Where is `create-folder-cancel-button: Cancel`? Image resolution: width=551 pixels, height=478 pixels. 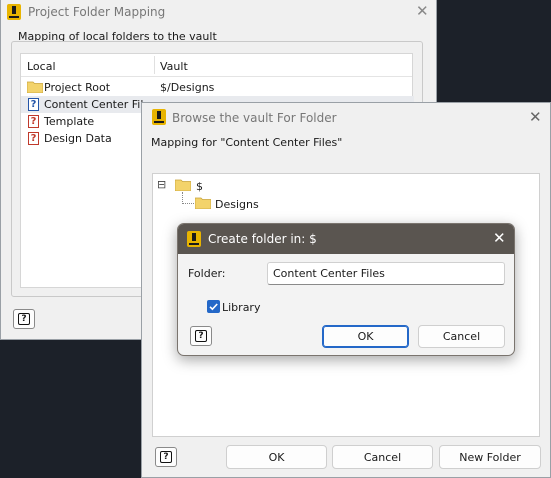 create-folder-cancel-button: Cancel is located at coordinates (461, 336).